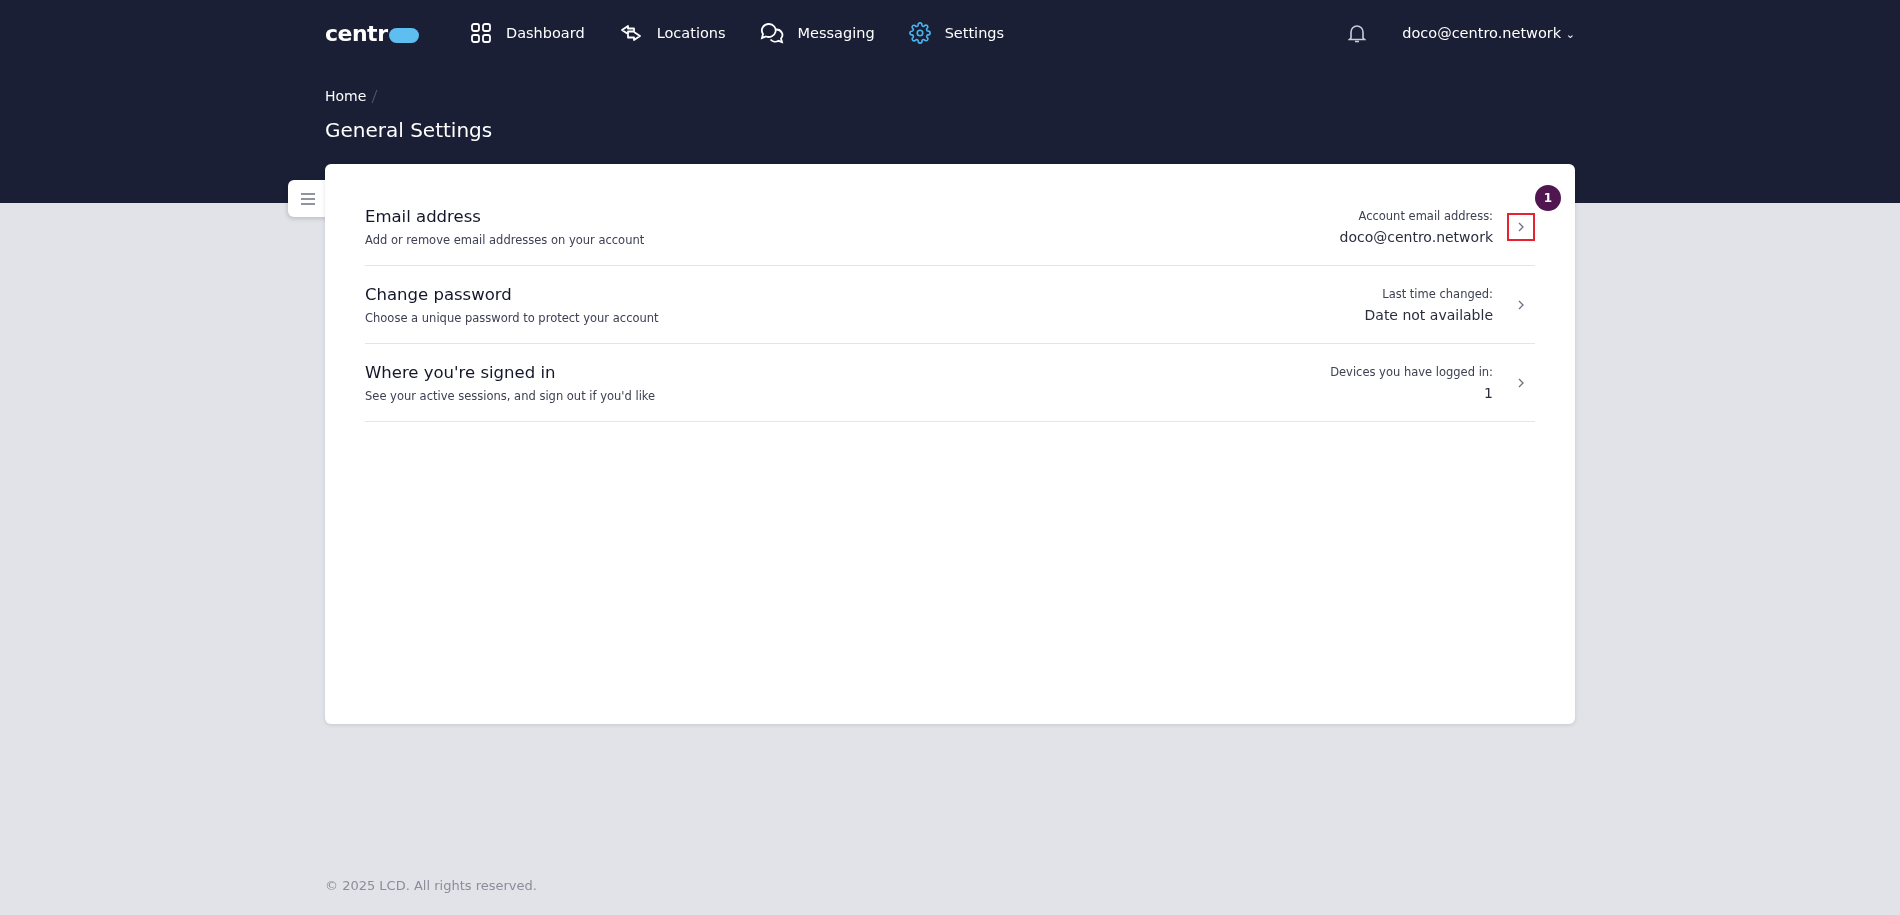 The image size is (1900, 915). Describe the element at coordinates (817, 33) in the screenshot. I see `nav-link: Messaging` at that location.